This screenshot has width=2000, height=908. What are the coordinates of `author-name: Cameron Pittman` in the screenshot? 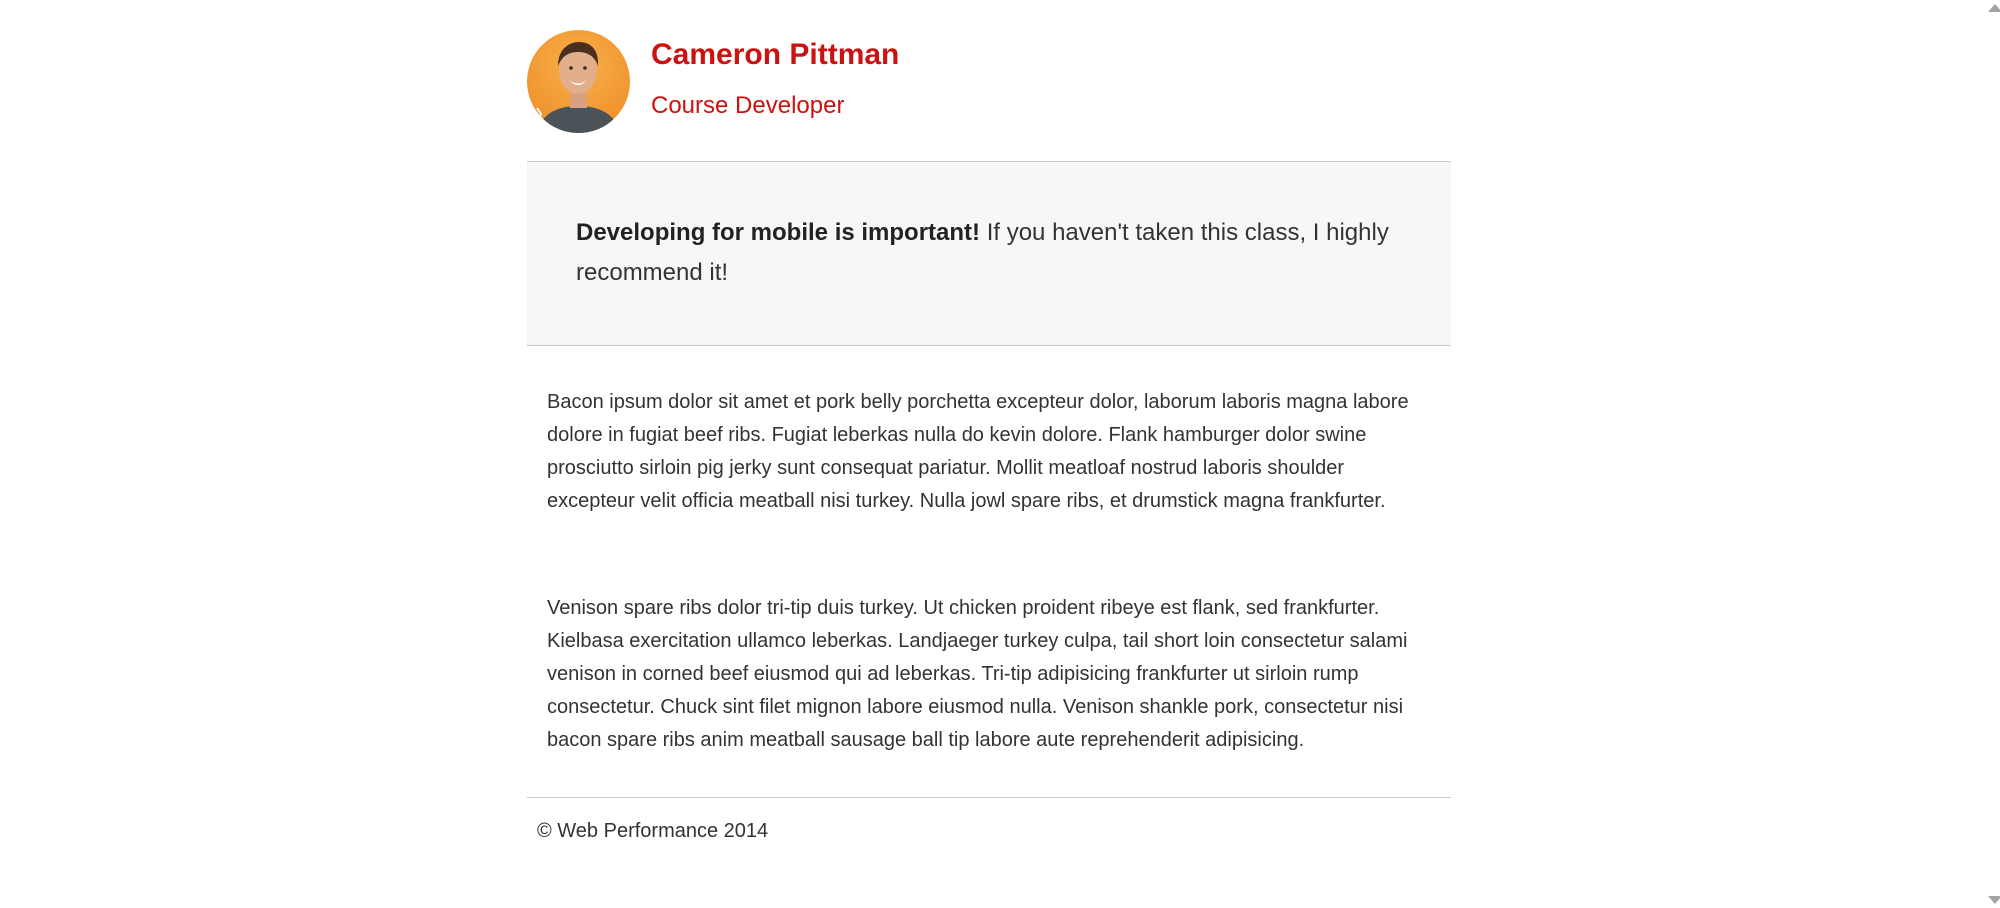 It's located at (775, 54).